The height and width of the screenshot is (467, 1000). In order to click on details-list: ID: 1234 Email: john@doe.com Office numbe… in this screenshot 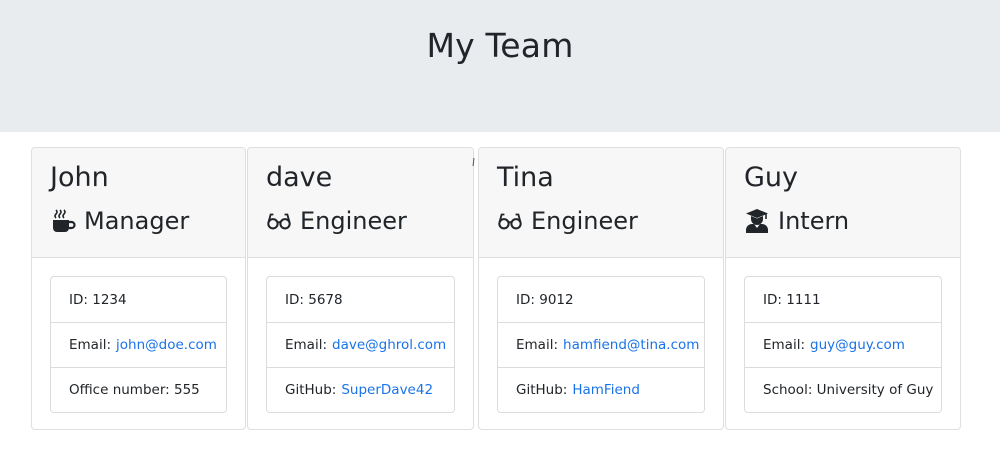, I will do `click(138, 344)`.